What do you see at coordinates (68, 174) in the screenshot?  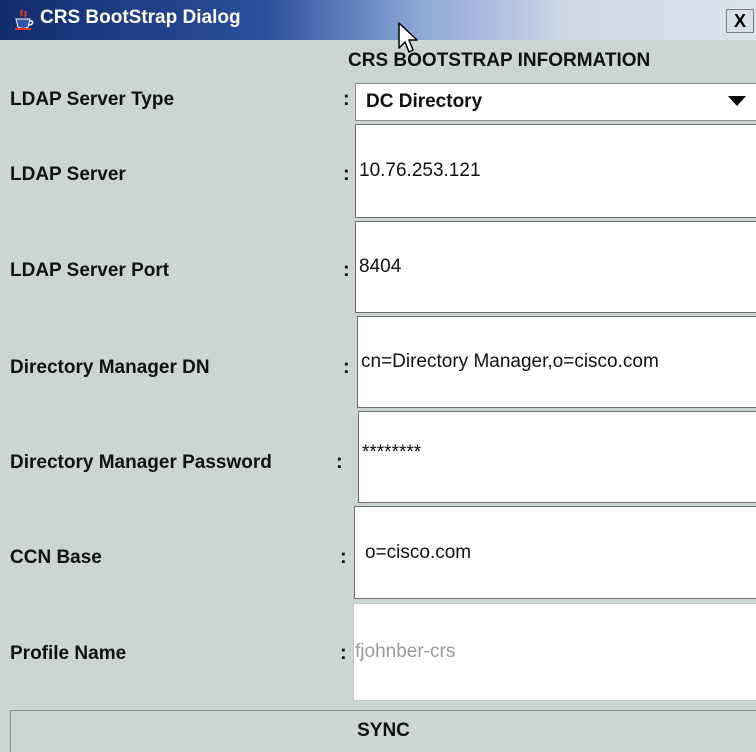 I see `ldap-server-label: LDAP Server` at bounding box center [68, 174].